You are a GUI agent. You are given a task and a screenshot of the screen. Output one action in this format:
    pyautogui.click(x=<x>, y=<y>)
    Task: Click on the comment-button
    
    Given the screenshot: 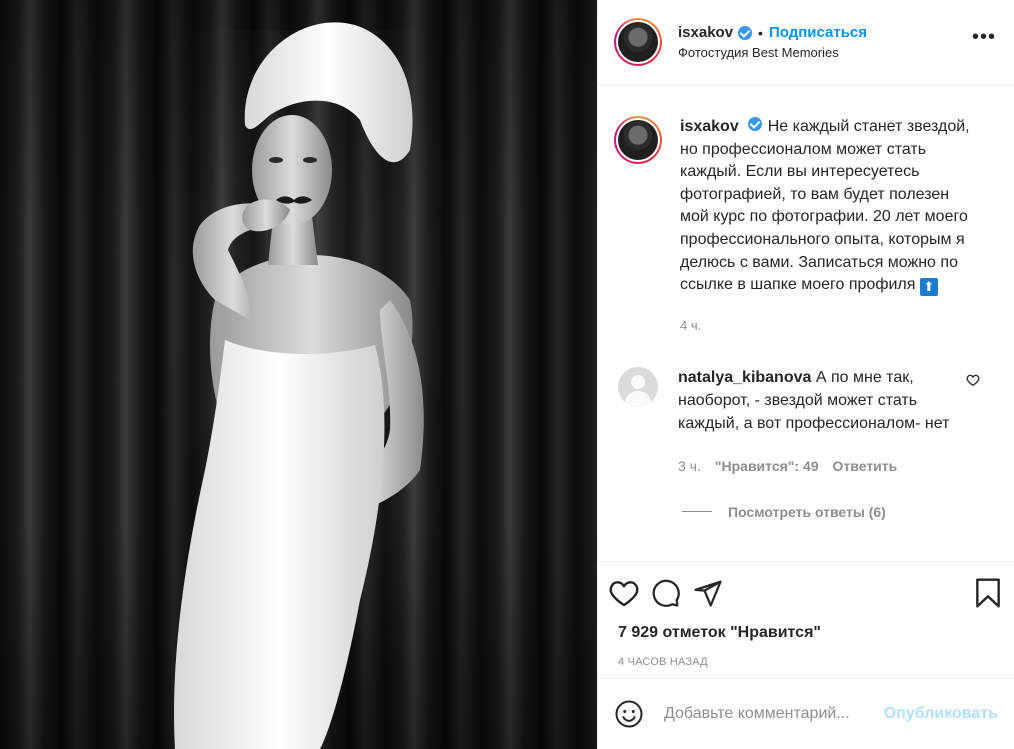 What is the action you would take?
    pyautogui.click(x=666, y=593)
    